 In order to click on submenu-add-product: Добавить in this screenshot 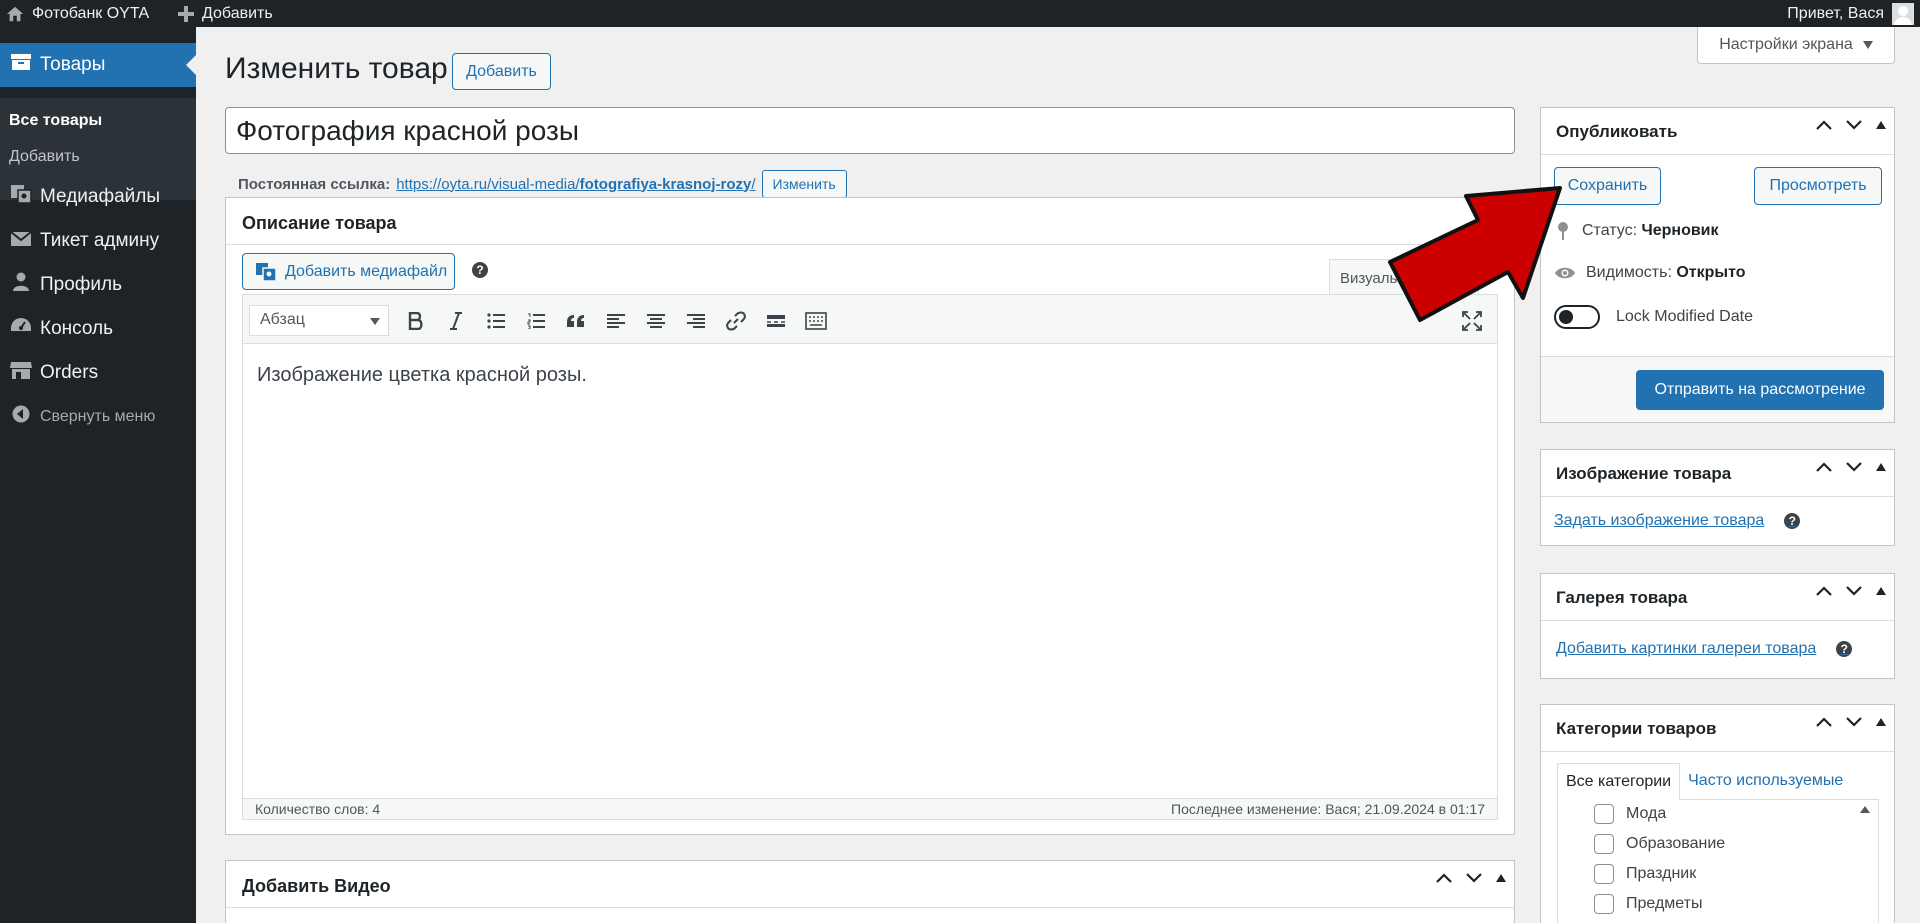, I will do `click(44, 157)`.